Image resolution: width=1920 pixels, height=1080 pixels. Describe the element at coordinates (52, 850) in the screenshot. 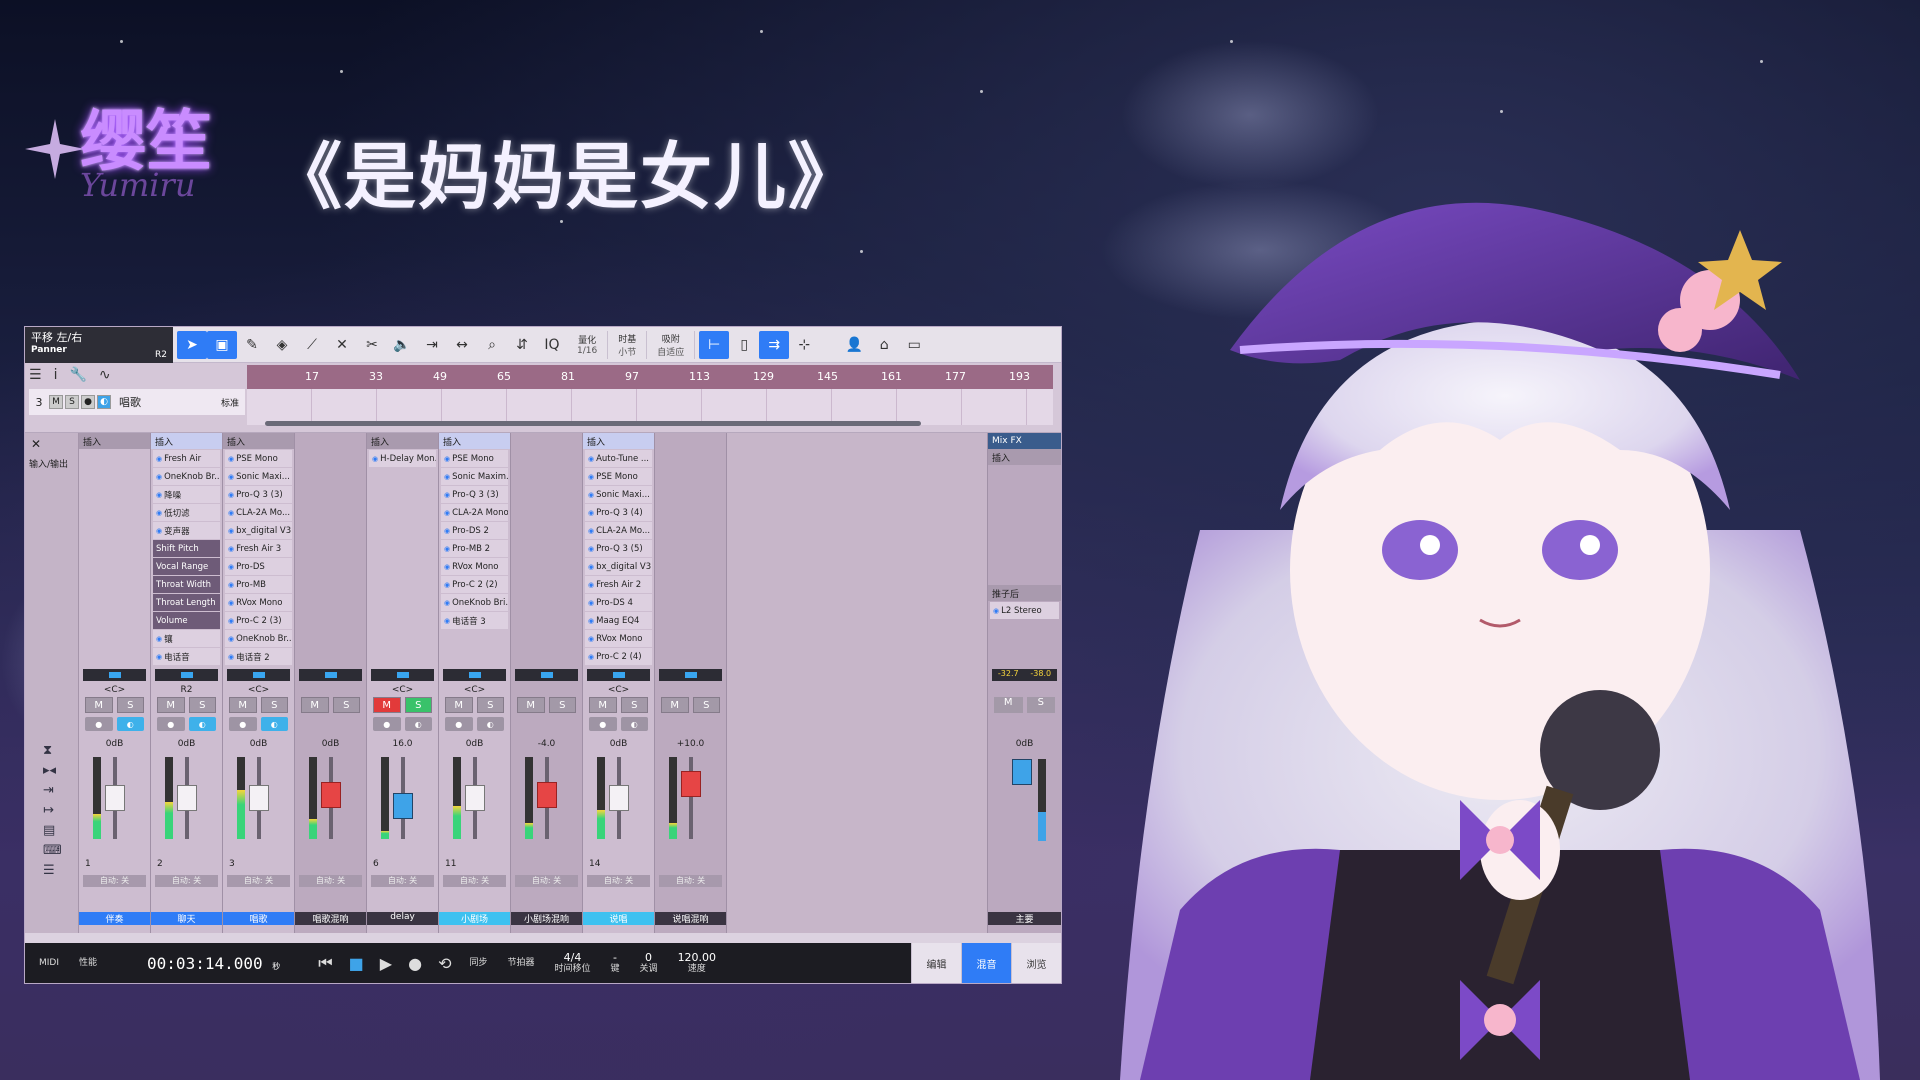

I see `keyboard-icon: ⌨` at that location.